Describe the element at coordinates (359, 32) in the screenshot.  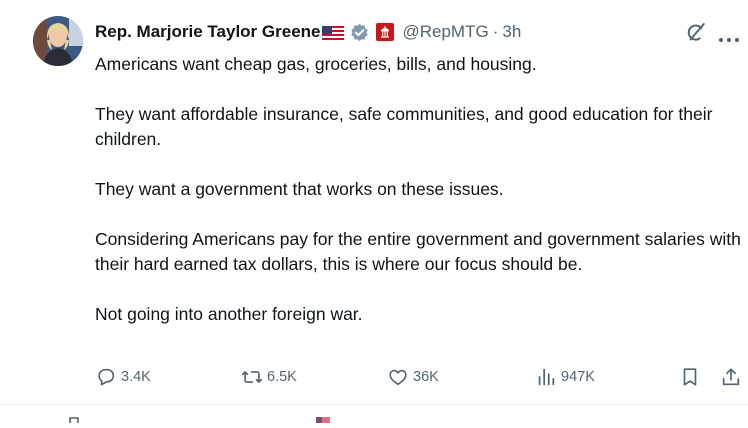
I see `verified-badge-icon` at that location.